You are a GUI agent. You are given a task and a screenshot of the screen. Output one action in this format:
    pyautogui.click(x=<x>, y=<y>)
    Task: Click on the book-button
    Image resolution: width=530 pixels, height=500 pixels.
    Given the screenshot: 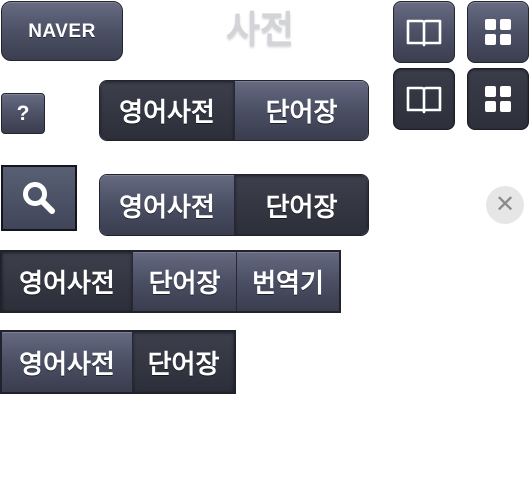 What is the action you would take?
    pyautogui.click(x=424, y=32)
    